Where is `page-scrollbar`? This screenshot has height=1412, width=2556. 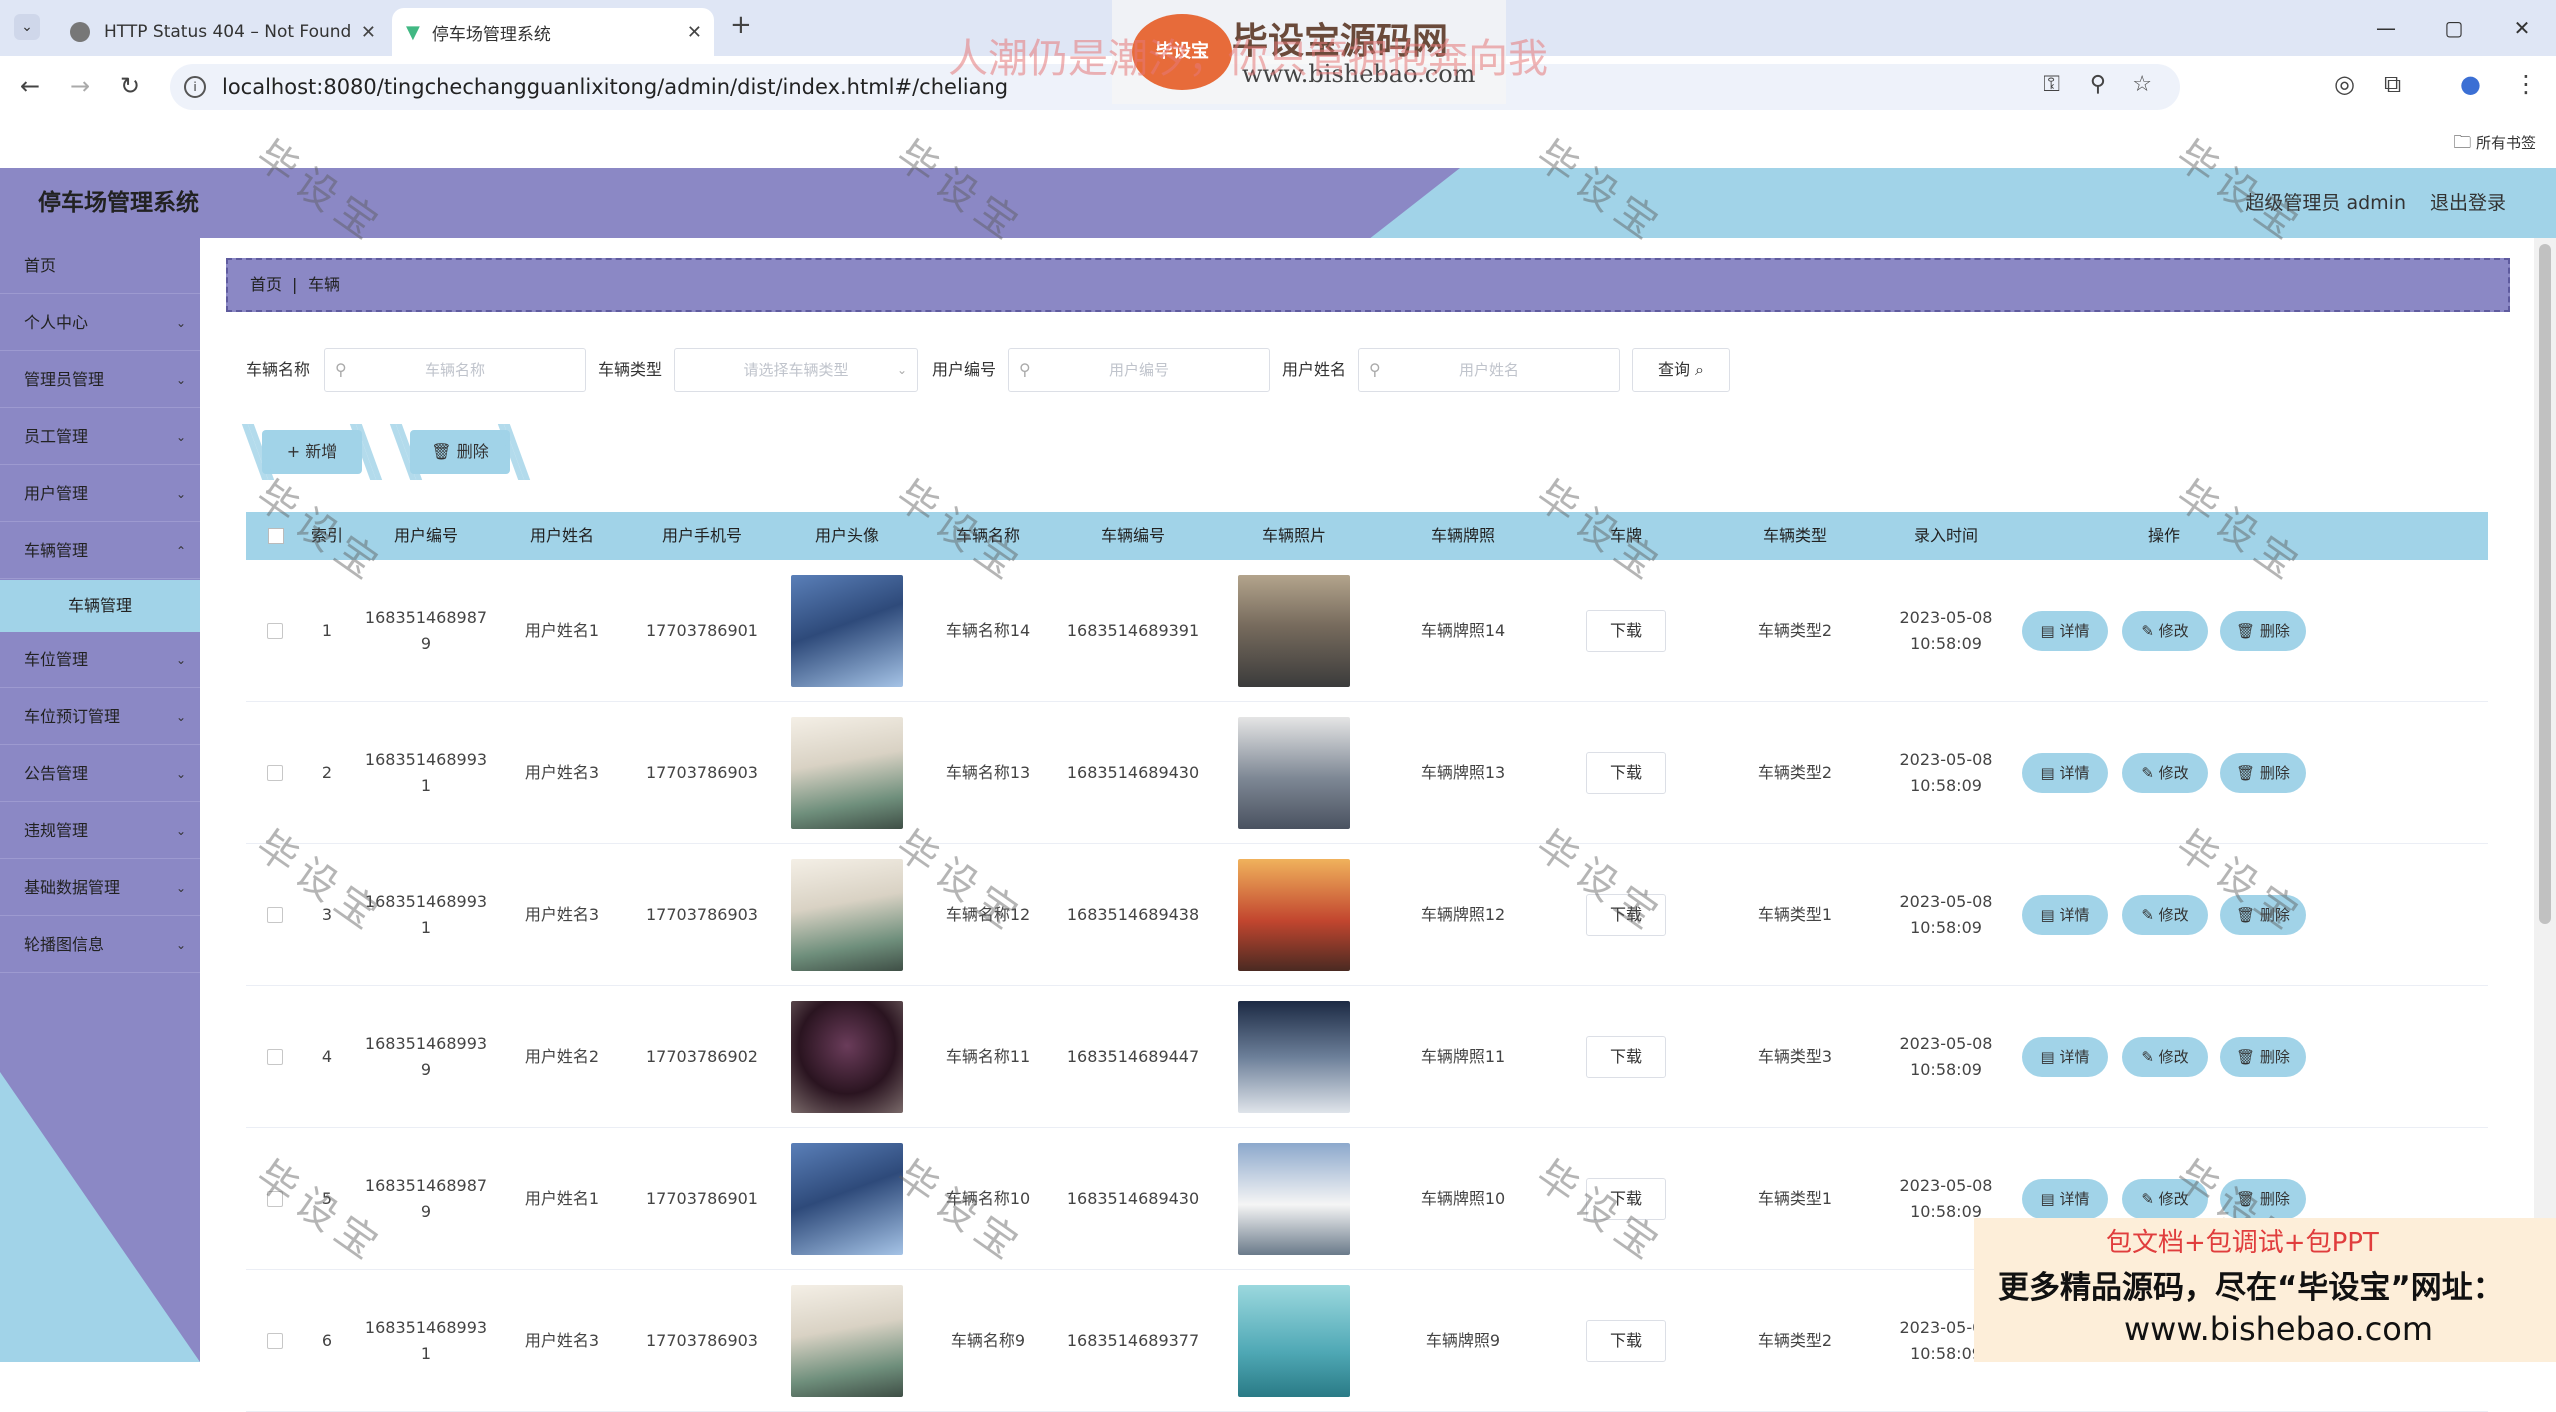 page-scrollbar is located at coordinates (2545, 800).